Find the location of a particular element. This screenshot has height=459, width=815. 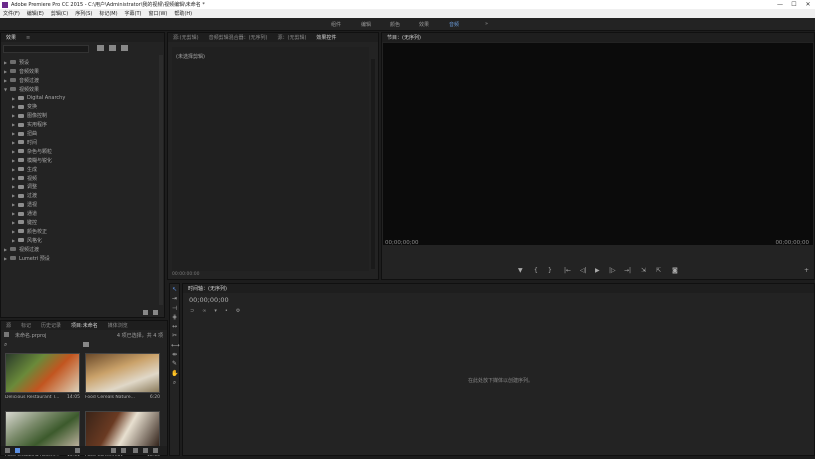

effects-tree-item: ▶ 透视 is located at coordinates (84, 204).